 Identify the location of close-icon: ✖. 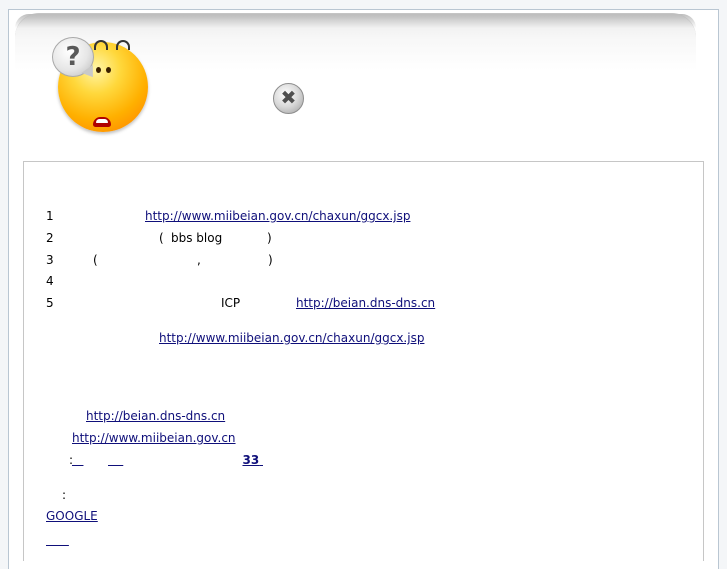
(288, 98).